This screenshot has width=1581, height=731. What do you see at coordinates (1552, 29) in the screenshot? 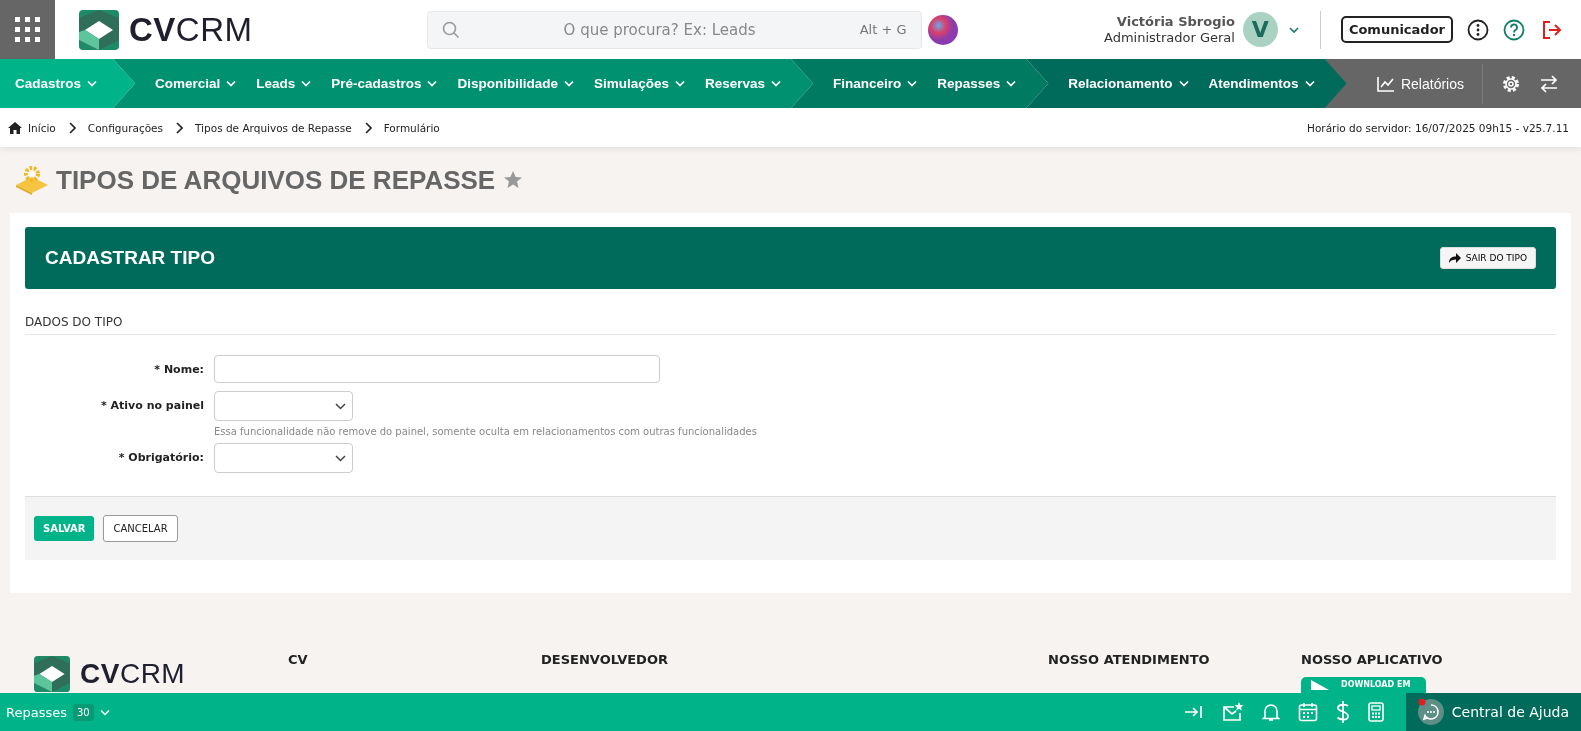
I see `logout-icon` at bounding box center [1552, 29].